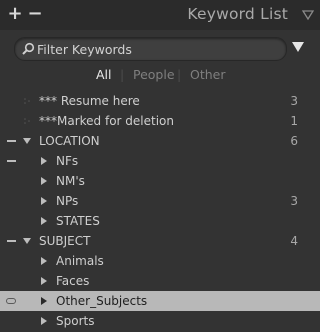 This screenshot has width=320, height=332. I want to click on keyword-row-location: LOCATION 6, so click(160, 141).